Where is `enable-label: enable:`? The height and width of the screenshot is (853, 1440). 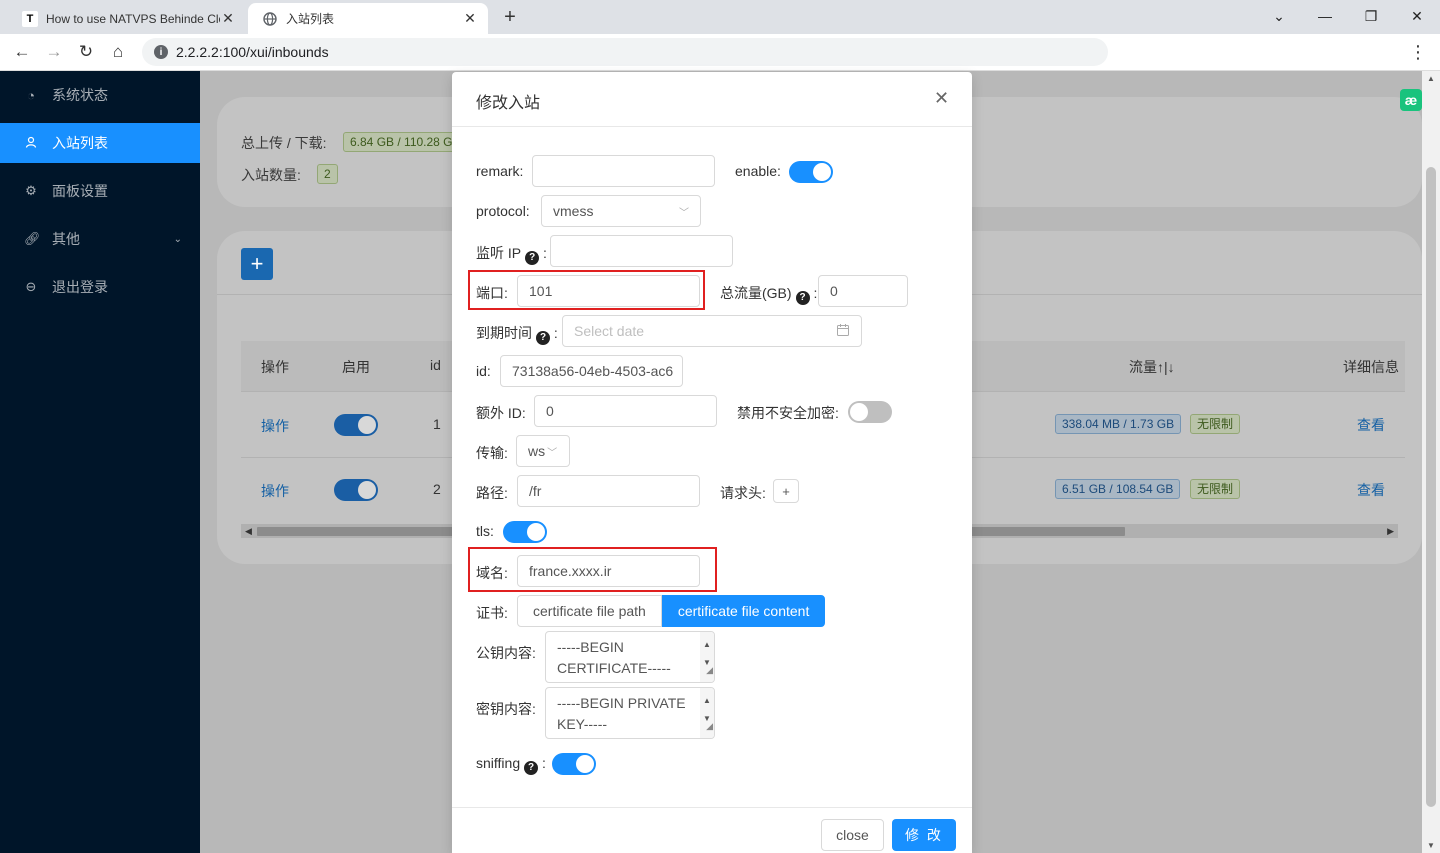
enable-label: enable: is located at coordinates (758, 171).